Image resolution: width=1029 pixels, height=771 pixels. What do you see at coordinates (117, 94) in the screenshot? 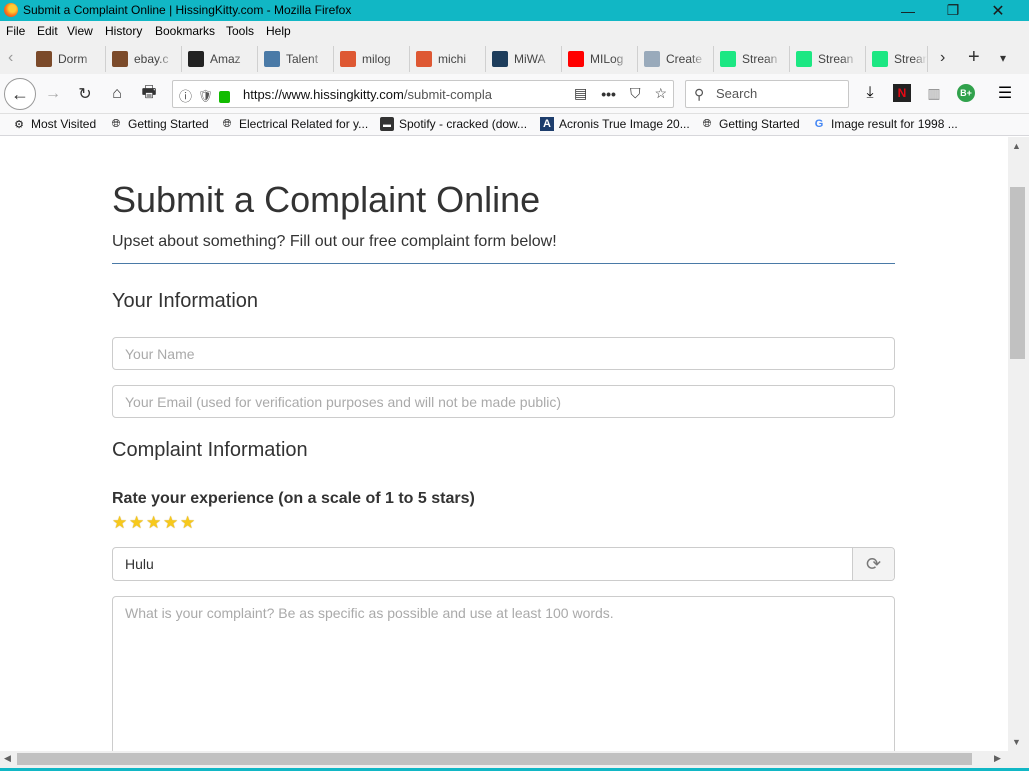
I see `home-button: ⌂` at bounding box center [117, 94].